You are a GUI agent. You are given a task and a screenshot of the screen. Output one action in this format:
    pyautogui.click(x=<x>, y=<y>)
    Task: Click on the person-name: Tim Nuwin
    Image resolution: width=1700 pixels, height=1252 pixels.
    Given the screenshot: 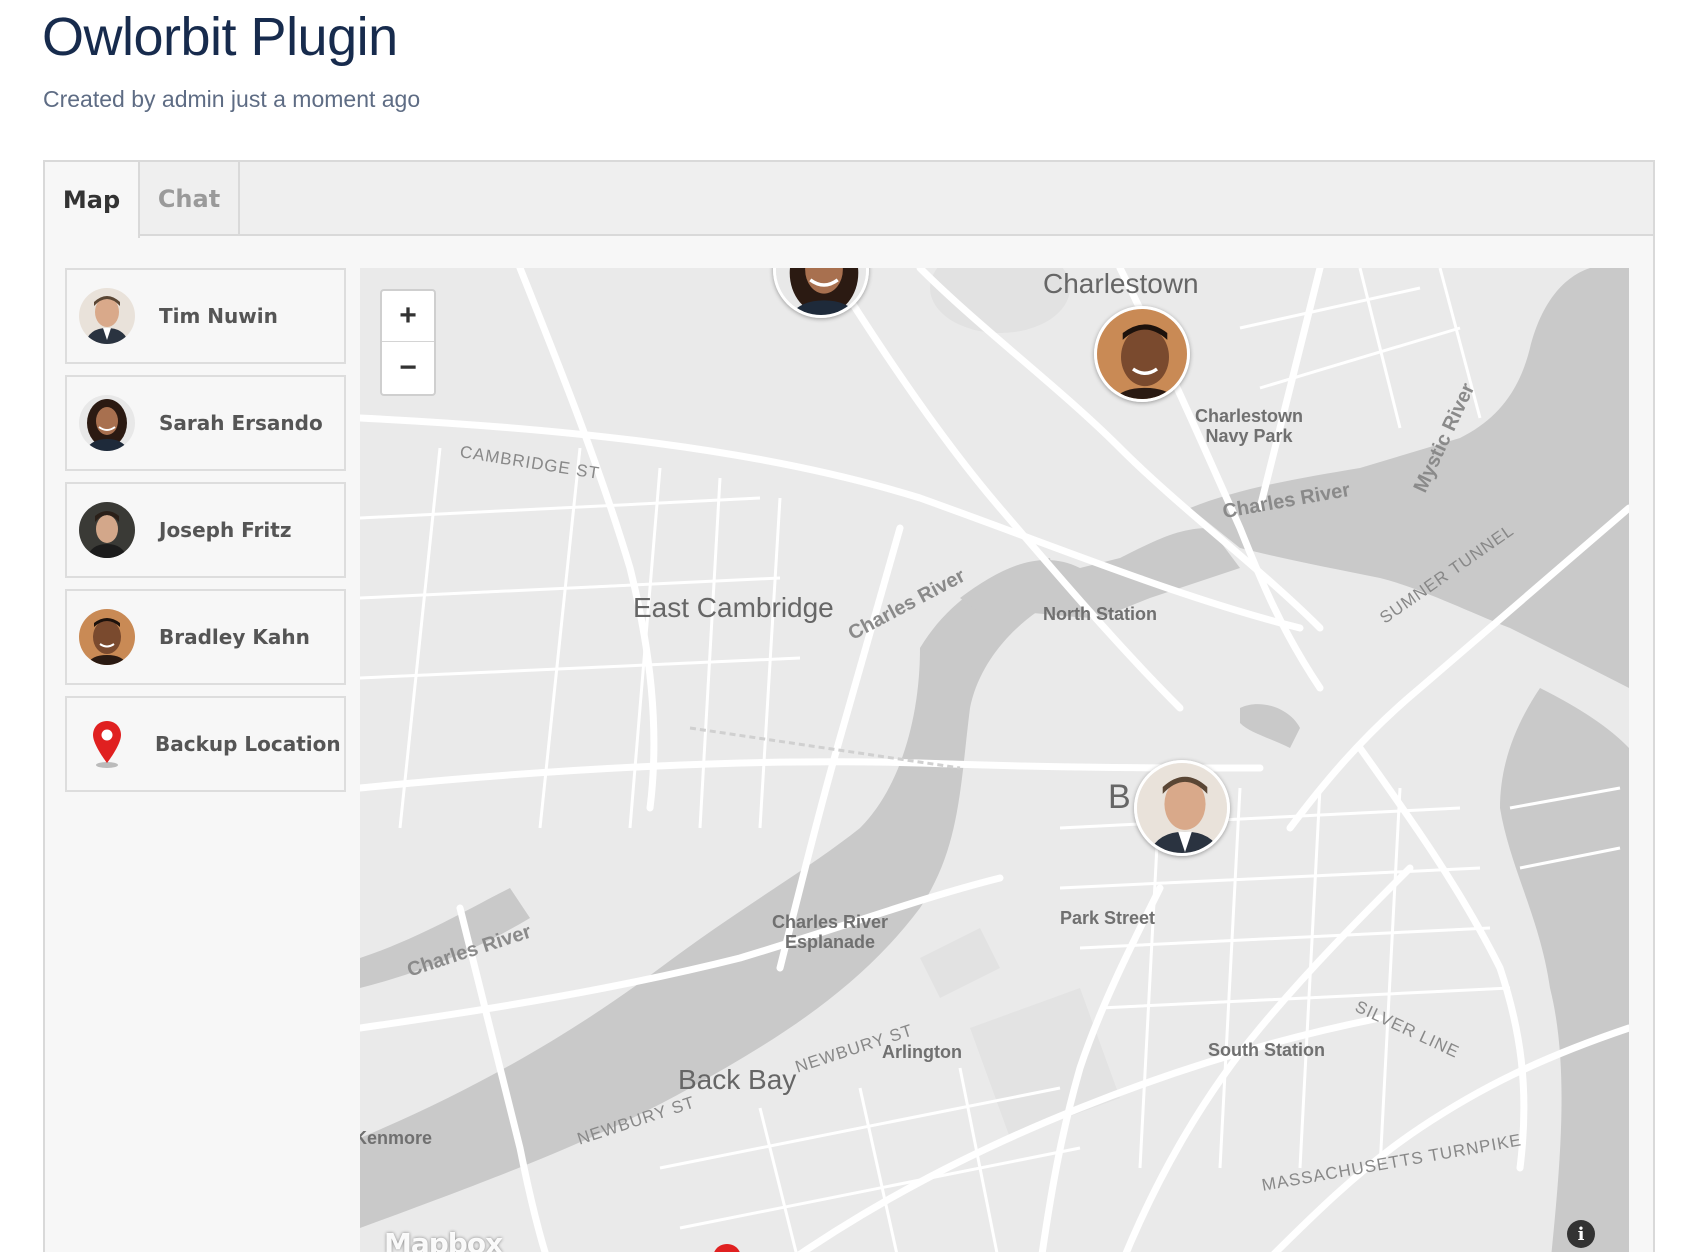 What is the action you would take?
    pyautogui.click(x=218, y=316)
    